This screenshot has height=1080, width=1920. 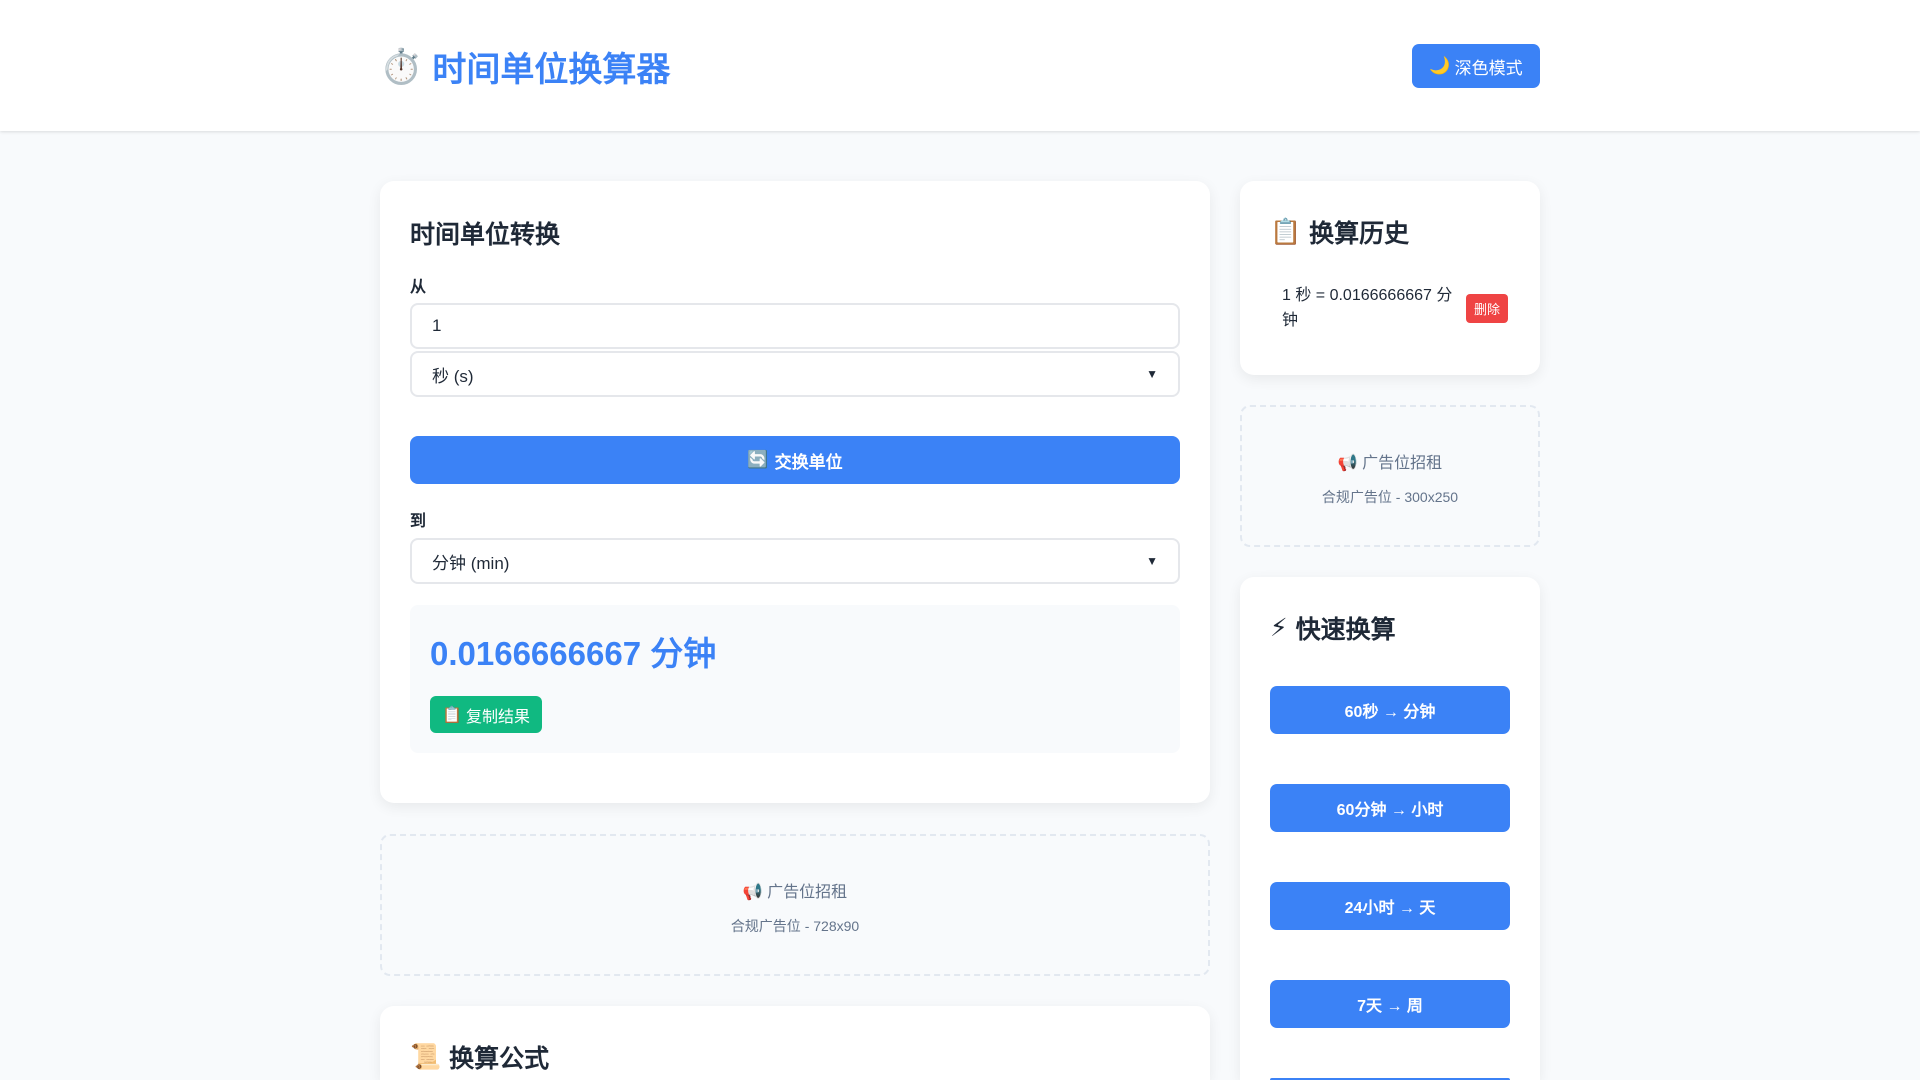 I want to click on from-unit-select: 秒 (s) ▼, so click(x=795, y=374).